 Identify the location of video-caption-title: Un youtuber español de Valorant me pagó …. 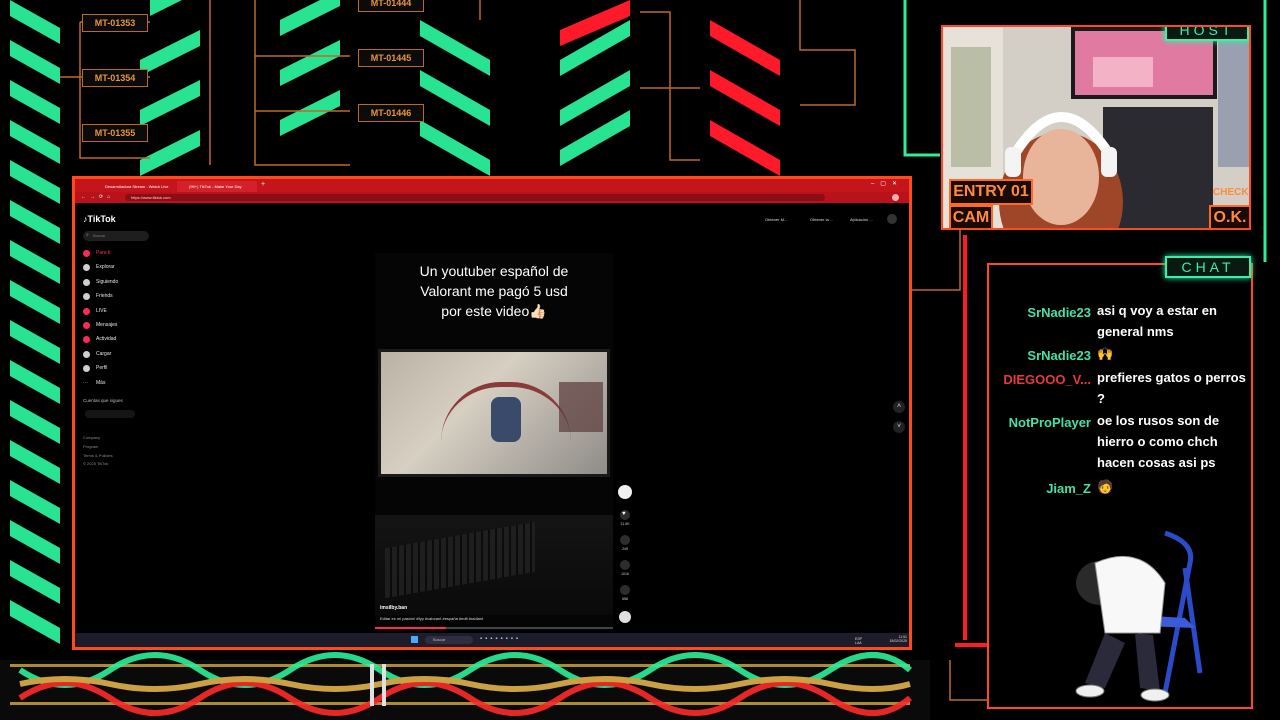
(494, 291).